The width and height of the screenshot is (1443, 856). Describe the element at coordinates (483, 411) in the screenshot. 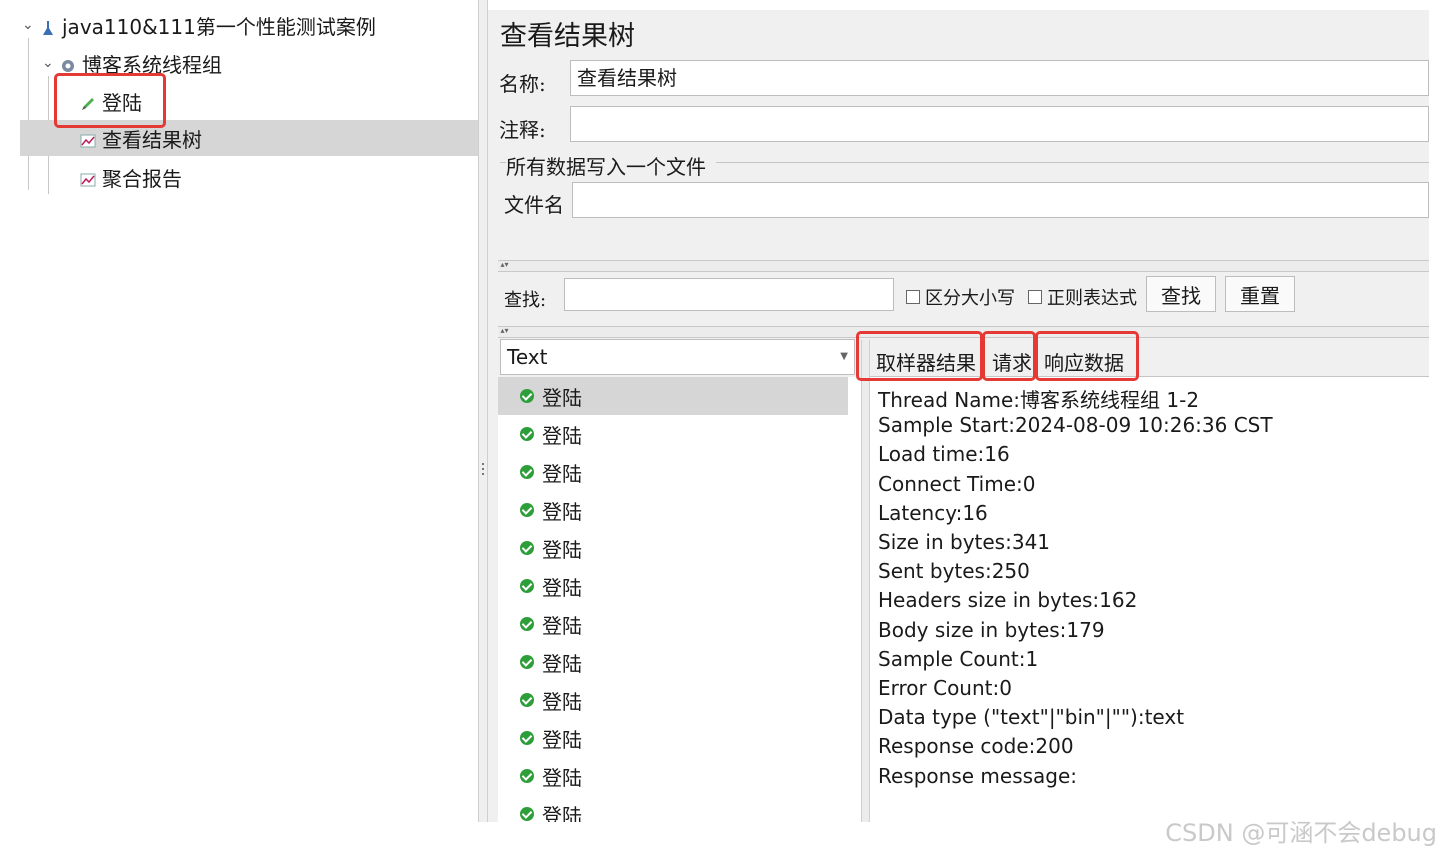

I see `tree-splitter` at that location.